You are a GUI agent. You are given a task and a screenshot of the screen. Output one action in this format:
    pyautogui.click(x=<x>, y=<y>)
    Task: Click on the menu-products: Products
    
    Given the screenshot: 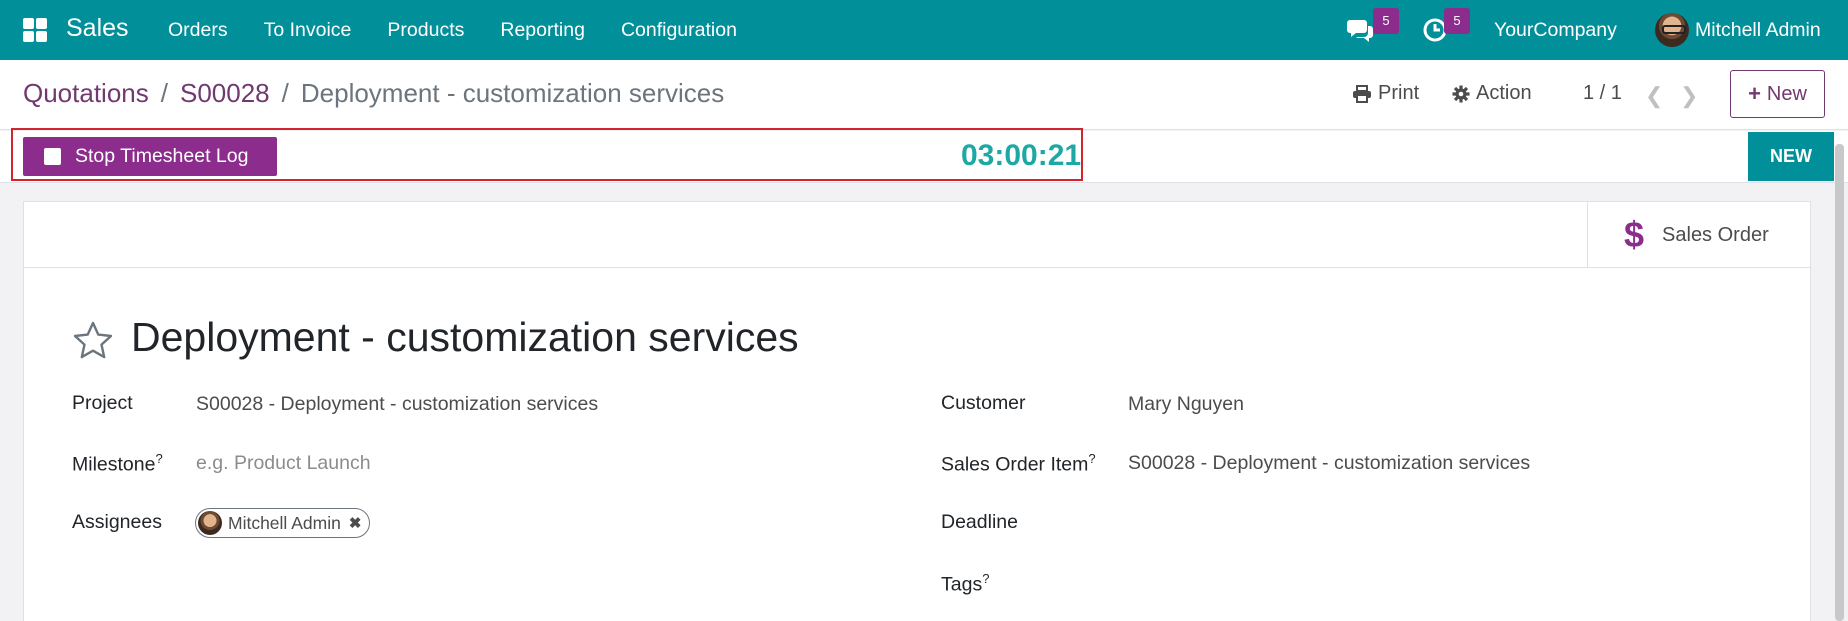 What is the action you would take?
    pyautogui.click(x=425, y=30)
    